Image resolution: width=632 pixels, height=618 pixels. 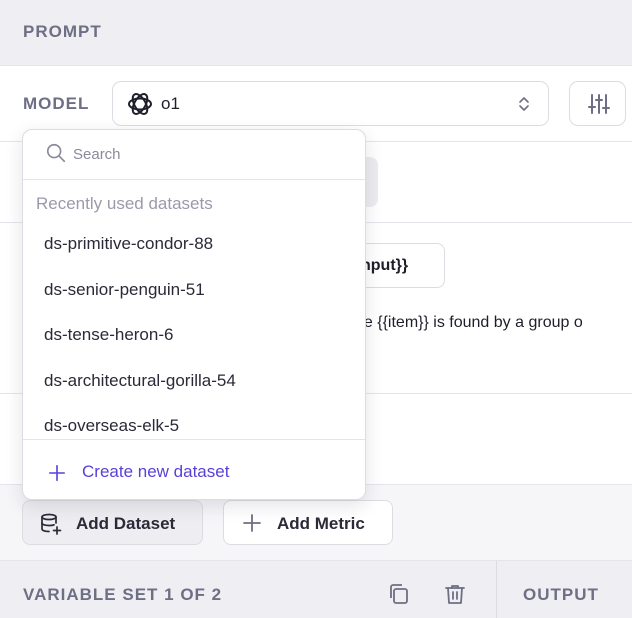 I want to click on footer-separator, so click(x=496, y=589).